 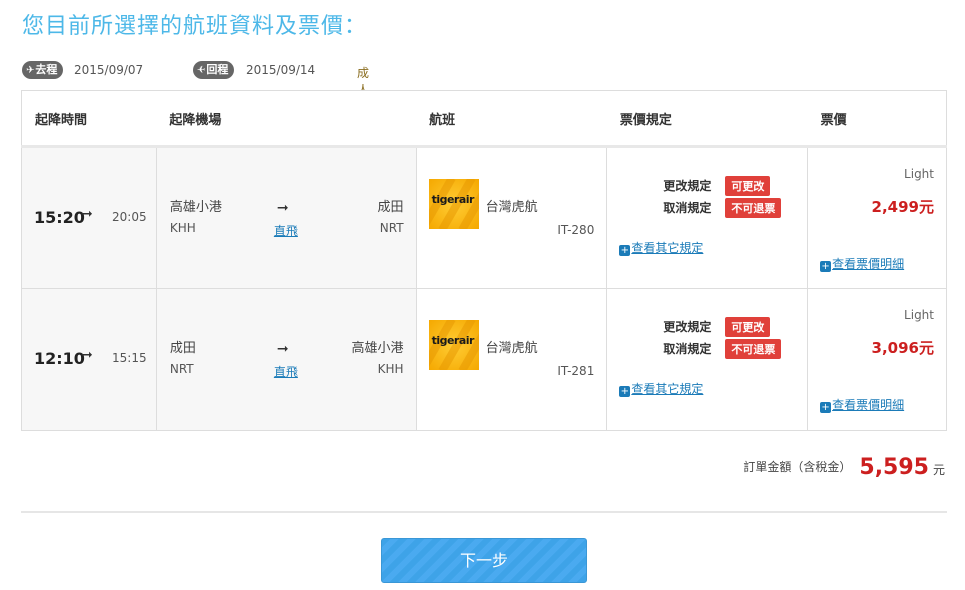 What do you see at coordinates (902, 207) in the screenshot?
I see `fare-price: 2,499元` at bounding box center [902, 207].